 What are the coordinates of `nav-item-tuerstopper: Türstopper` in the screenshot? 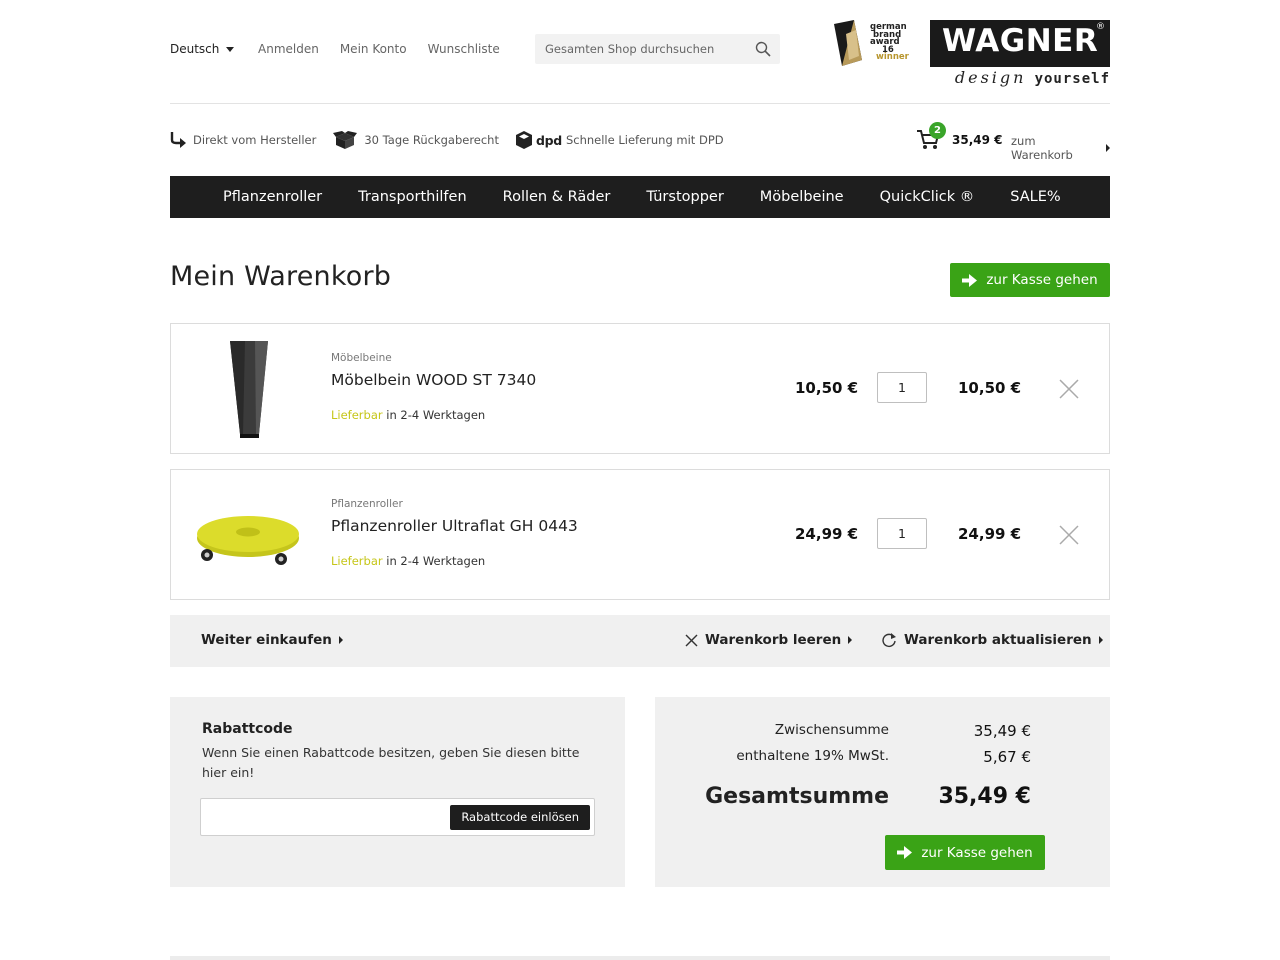 It's located at (684, 197).